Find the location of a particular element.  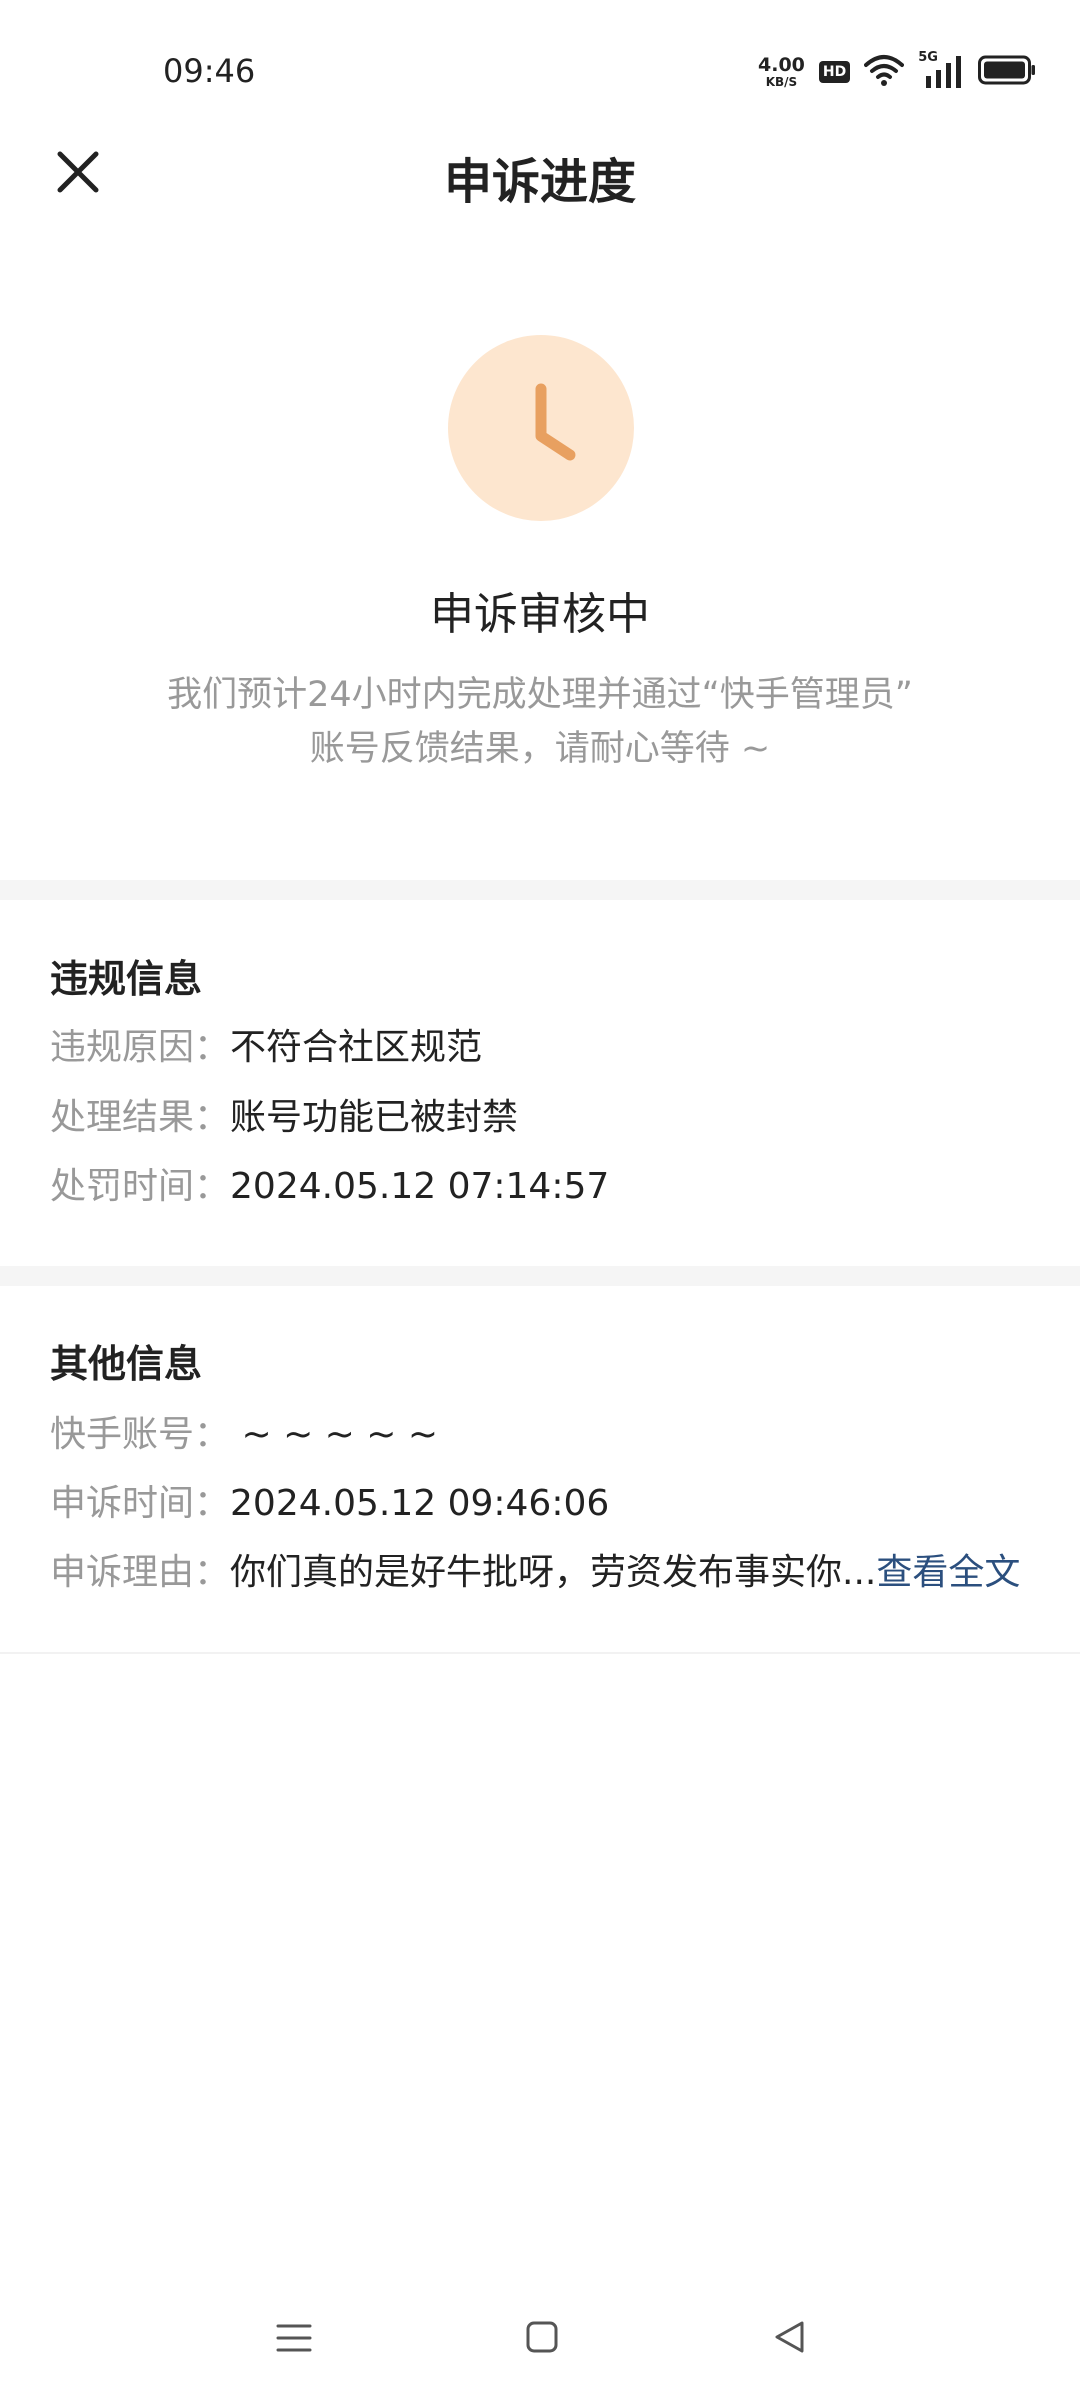

review-status-description: 我们预计24小时内完成处理并通过“快手管理员” 账号反馈结果，请耐心等待 ~ is located at coordinates (540, 722).